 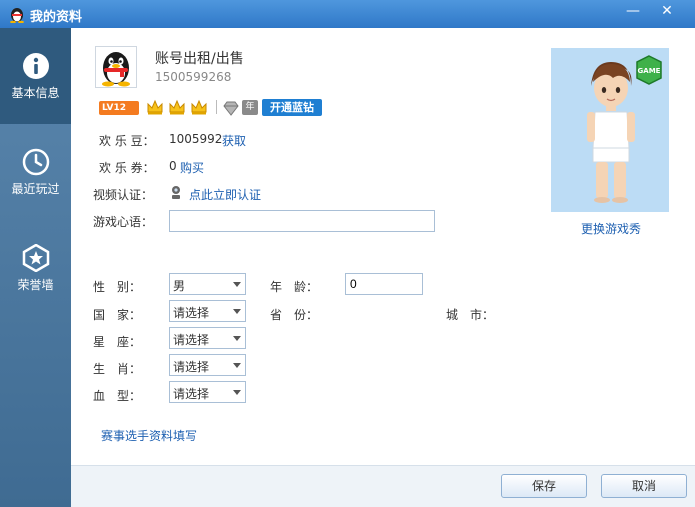 What do you see at coordinates (117, 396) in the screenshot?
I see `blood-type-label: 血 型：` at bounding box center [117, 396].